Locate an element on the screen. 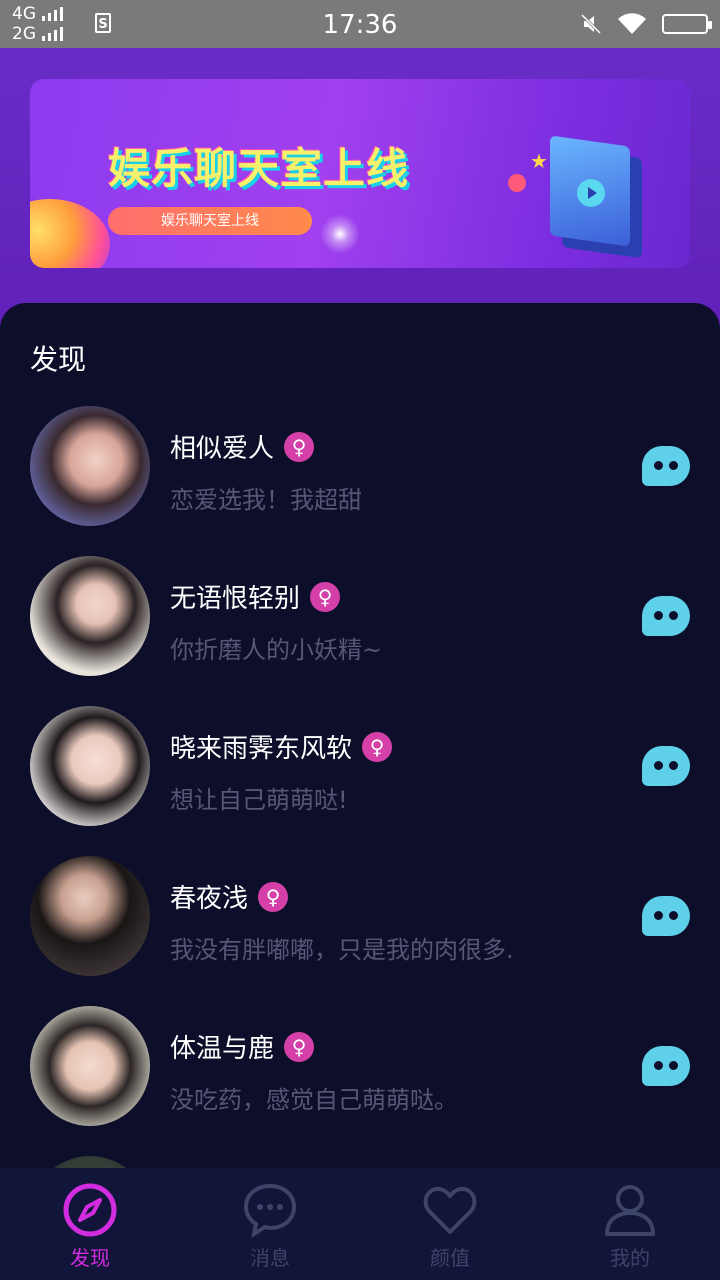 This screenshot has height=1280, width=720. play-icon is located at coordinates (591, 193).